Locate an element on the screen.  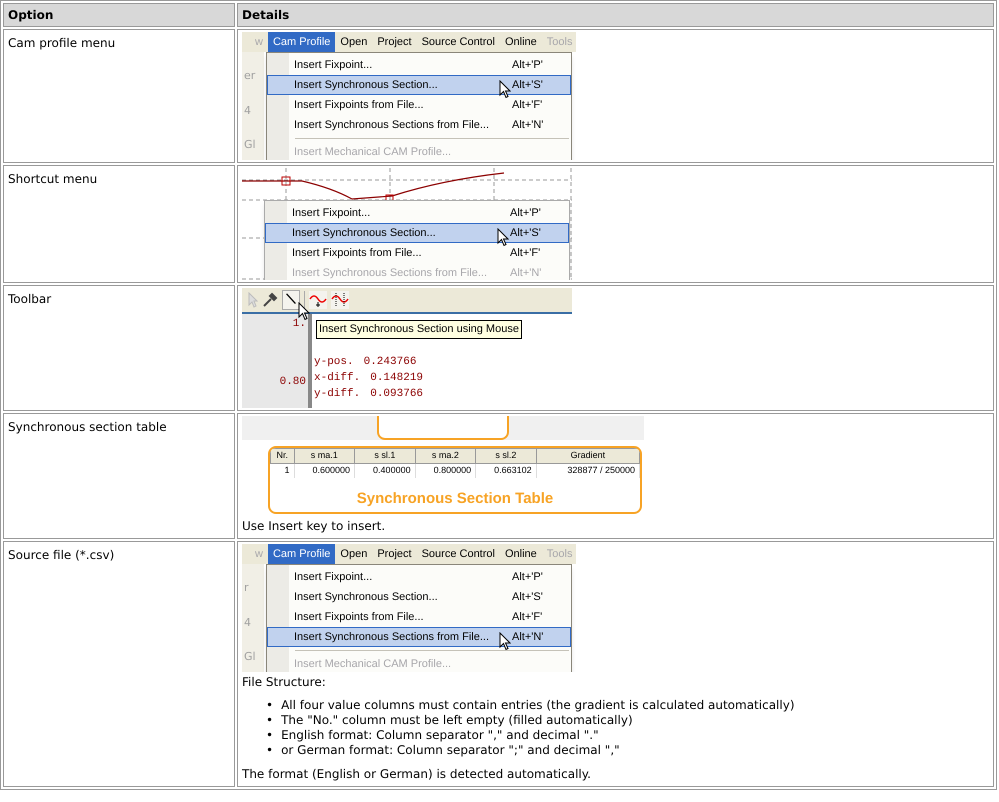
table-caption: Synchronous Section Table is located at coordinates (455, 498).